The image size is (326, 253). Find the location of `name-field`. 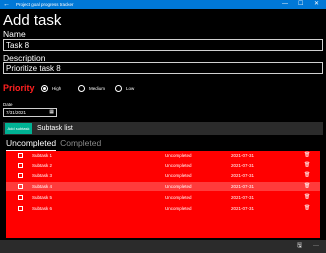

name-field is located at coordinates (163, 45).